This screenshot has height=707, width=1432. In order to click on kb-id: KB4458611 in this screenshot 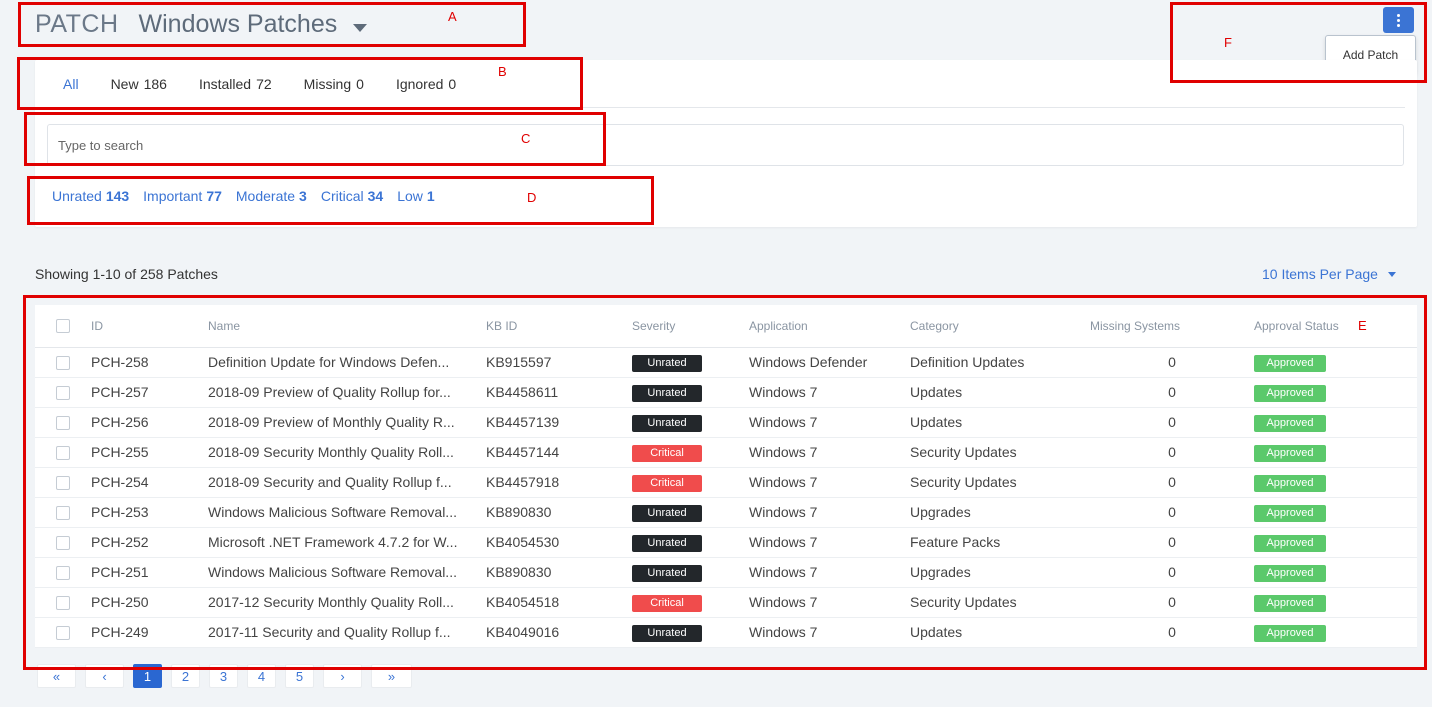, I will do `click(559, 392)`.